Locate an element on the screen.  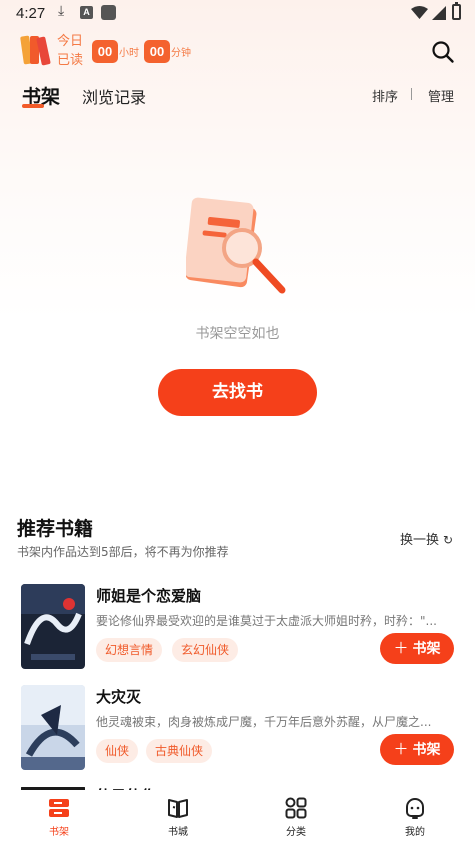
profile-icon is located at coordinates (415, 808).